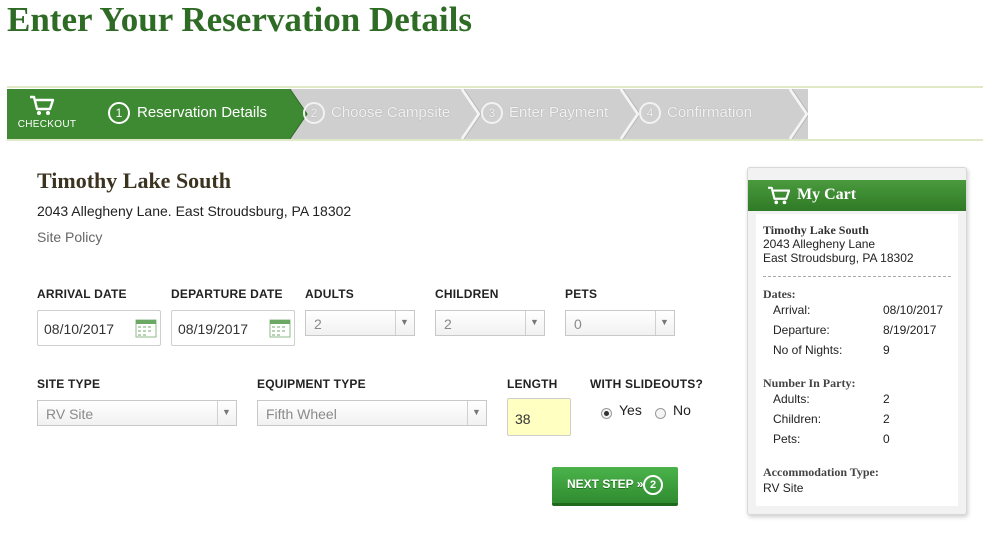 Image resolution: width=983 pixels, height=533 pixels. Describe the element at coordinates (119, 113) in the screenshot. I see `step-number: 1` at that location.